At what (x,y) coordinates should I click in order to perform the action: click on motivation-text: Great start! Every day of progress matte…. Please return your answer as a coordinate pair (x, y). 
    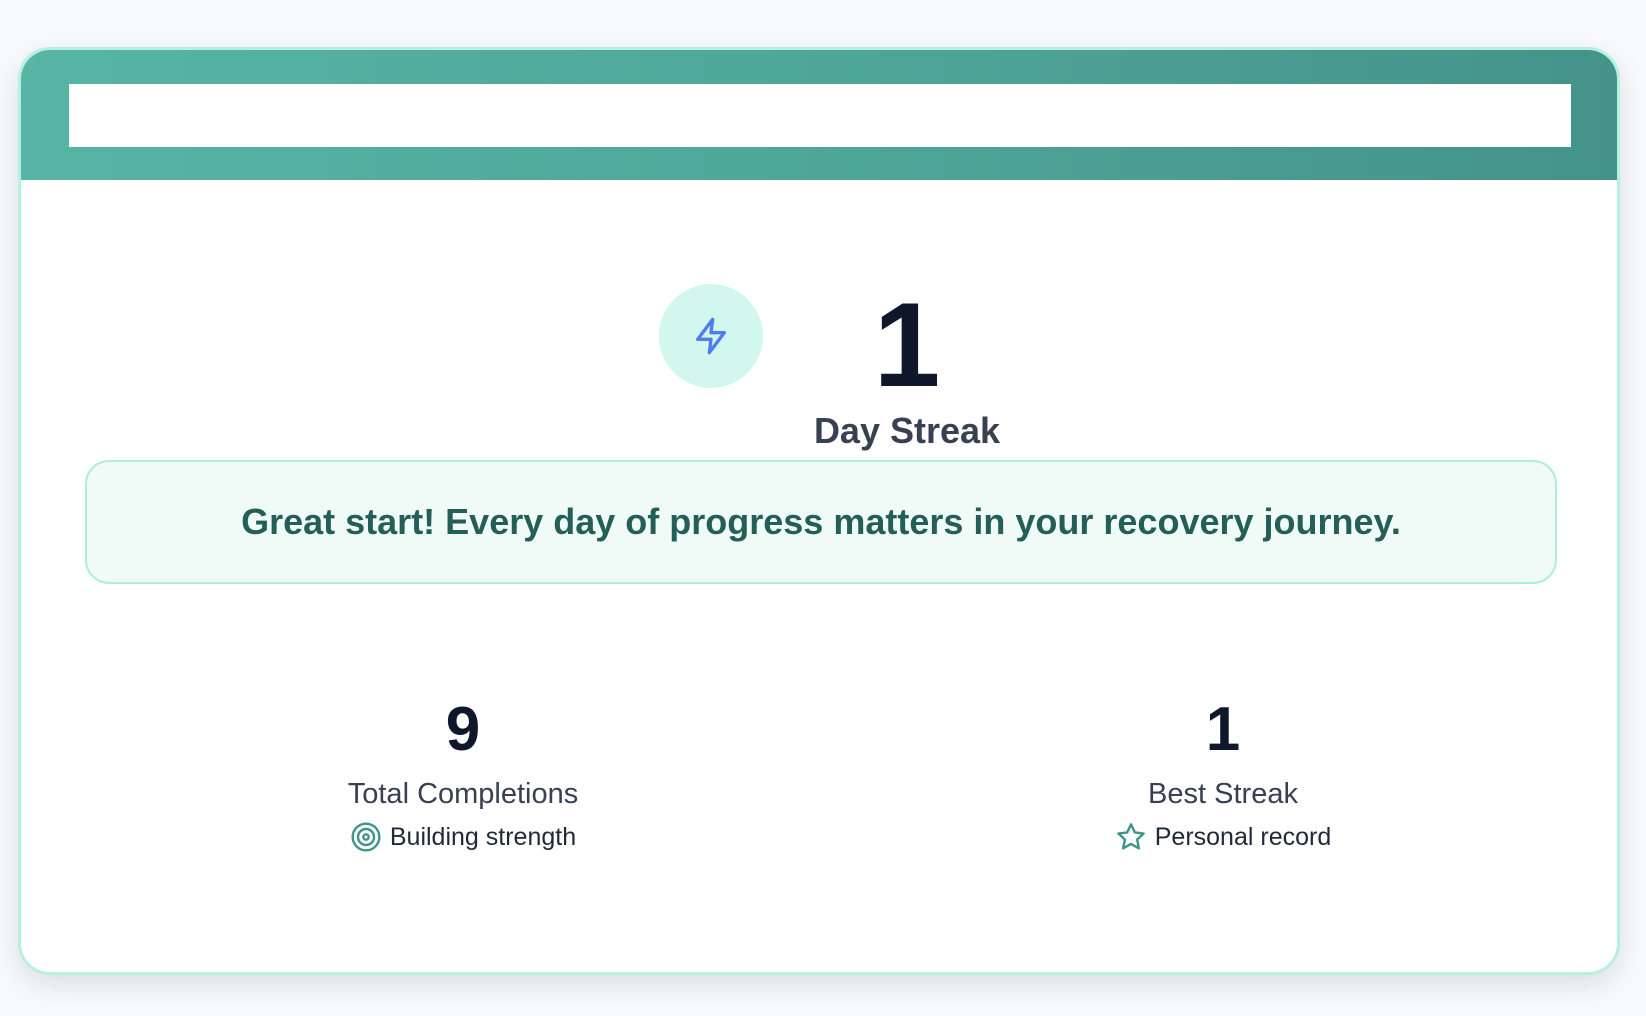
    Looking at the image, I should click on (821, 521).